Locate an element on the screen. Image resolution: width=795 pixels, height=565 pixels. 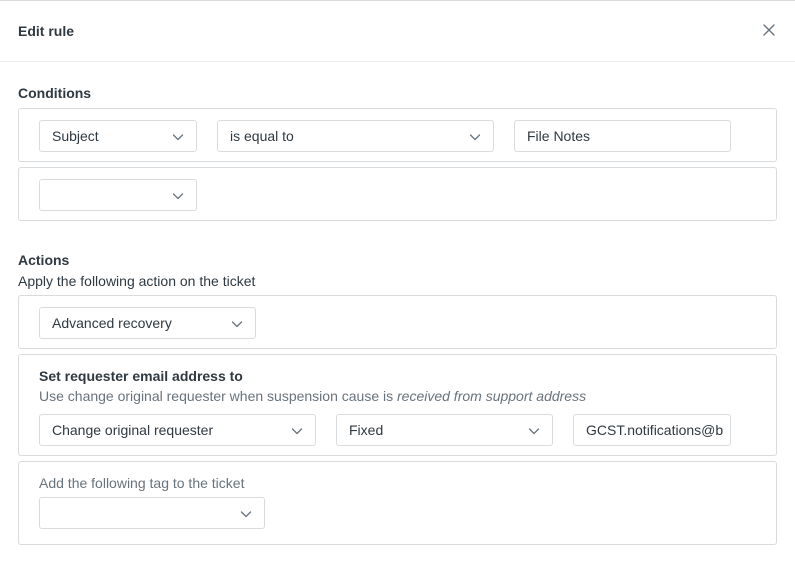
requester-title: Set requester email address to is located at coordinates (141, 376).